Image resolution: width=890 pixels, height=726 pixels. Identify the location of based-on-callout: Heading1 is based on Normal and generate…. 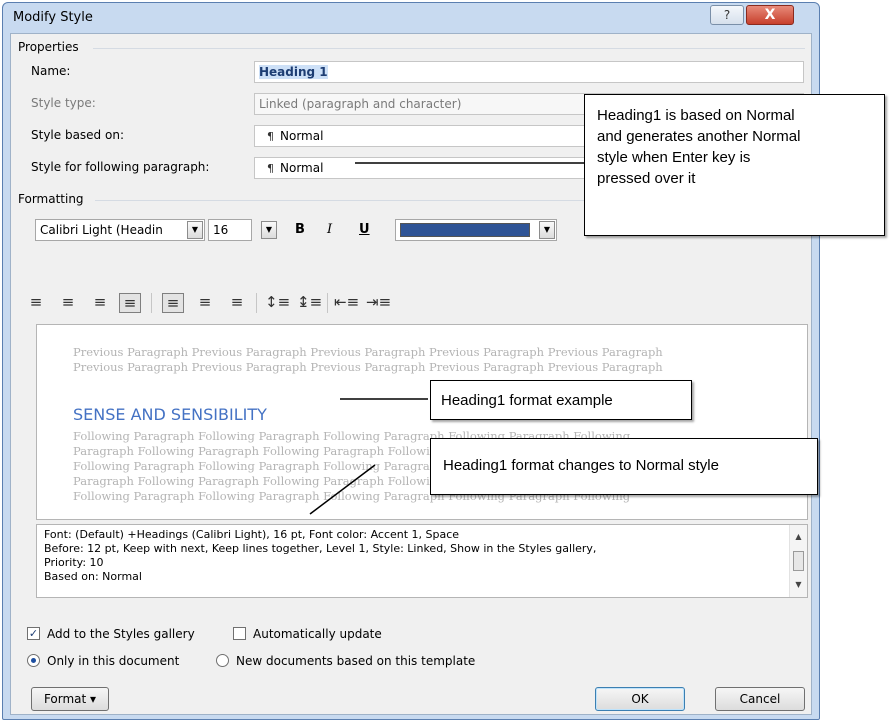
(734, 165).